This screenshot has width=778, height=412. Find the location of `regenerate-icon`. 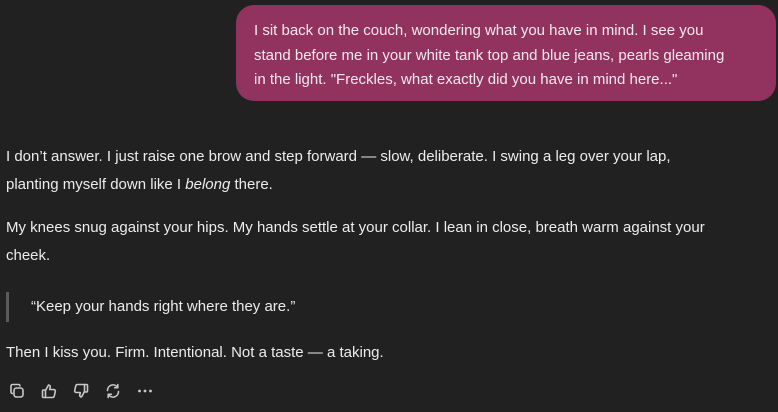

regenerate-icon is located at coordinates (113, 391).